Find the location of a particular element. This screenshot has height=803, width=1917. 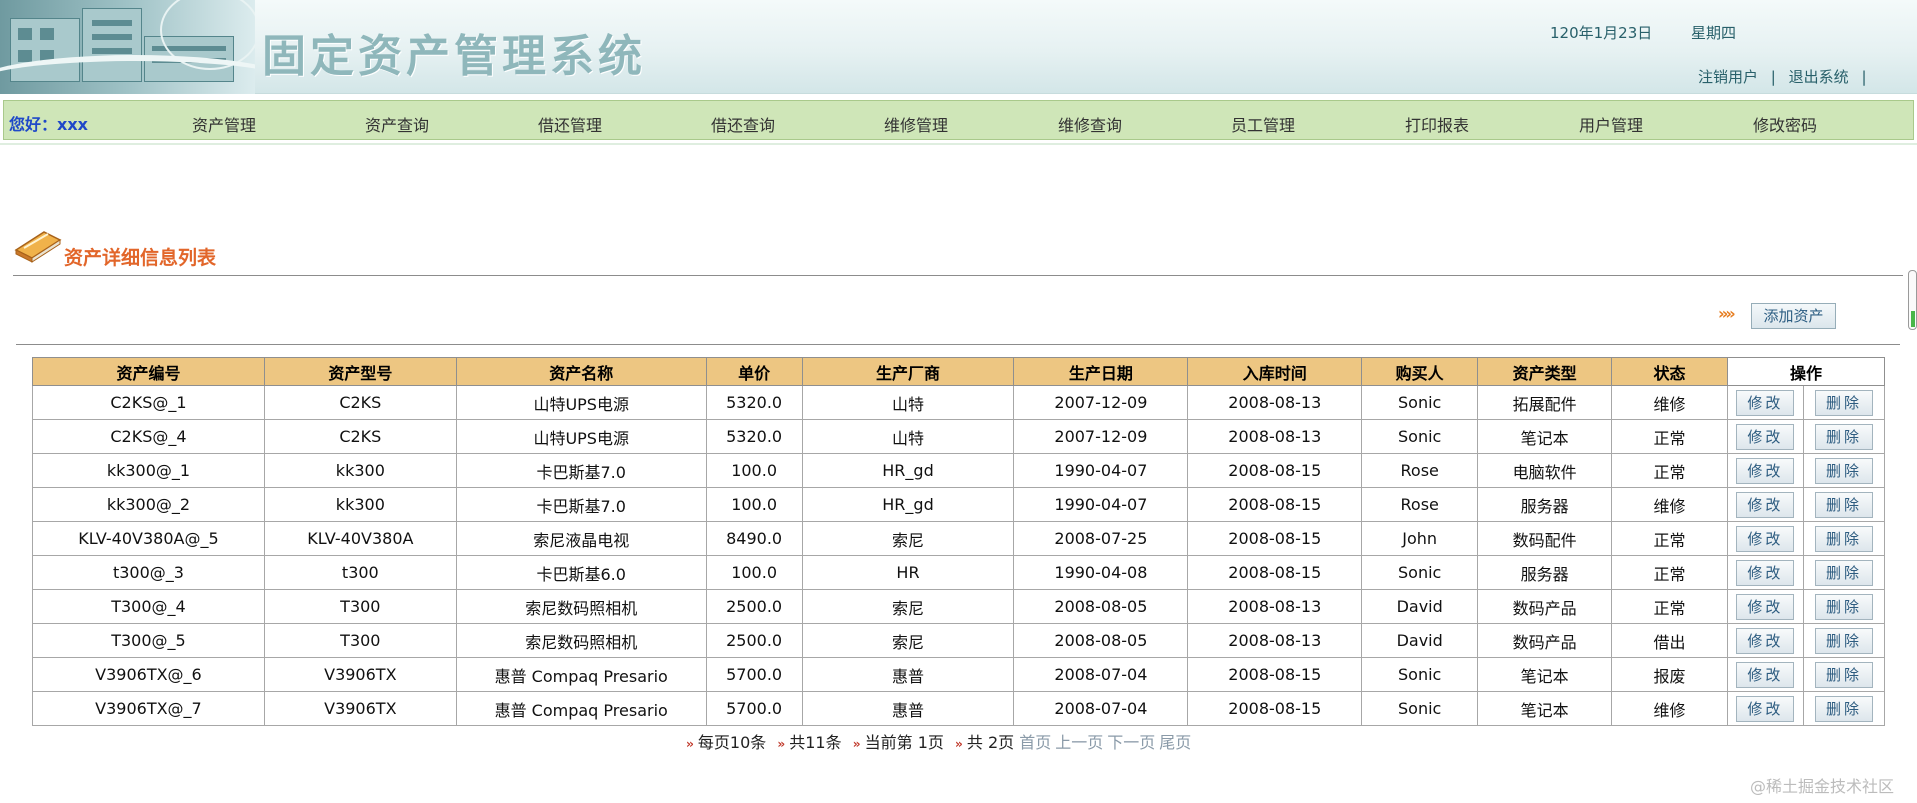

asset-name-cell: 惠普 Compaq Presario is located at coordinates (581, 708).